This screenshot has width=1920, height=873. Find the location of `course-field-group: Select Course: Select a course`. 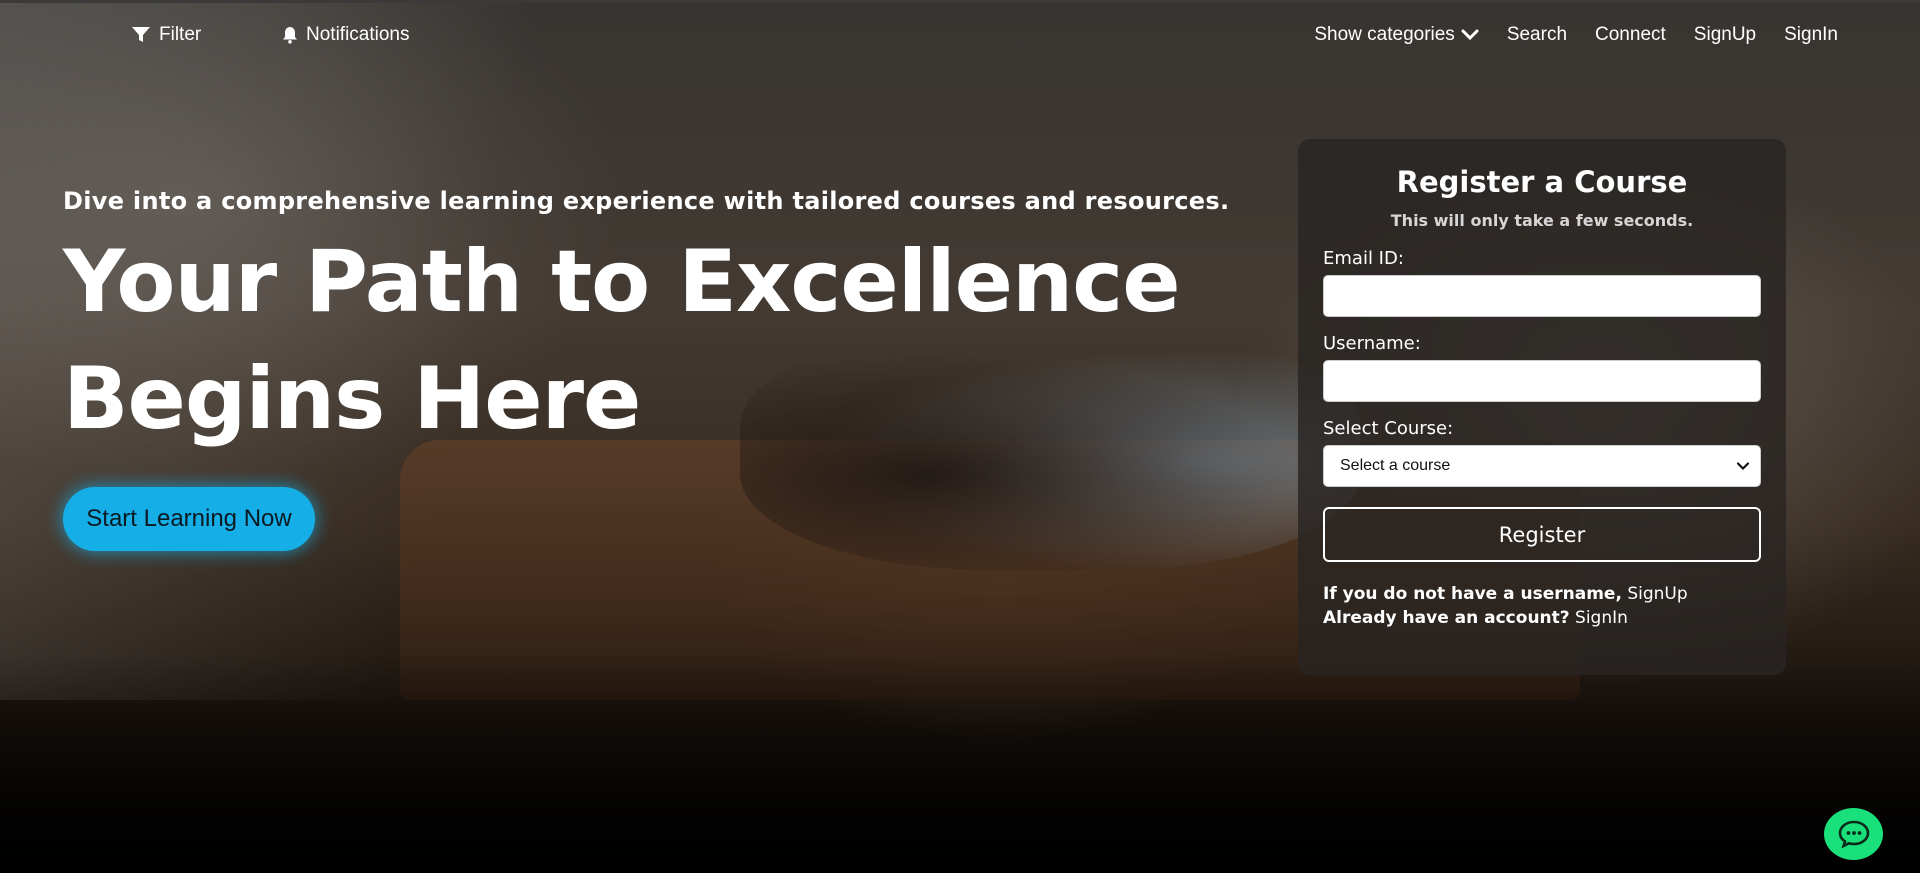

course-field-group: Select Course: Select a course is located at coordinates (1542, 452).